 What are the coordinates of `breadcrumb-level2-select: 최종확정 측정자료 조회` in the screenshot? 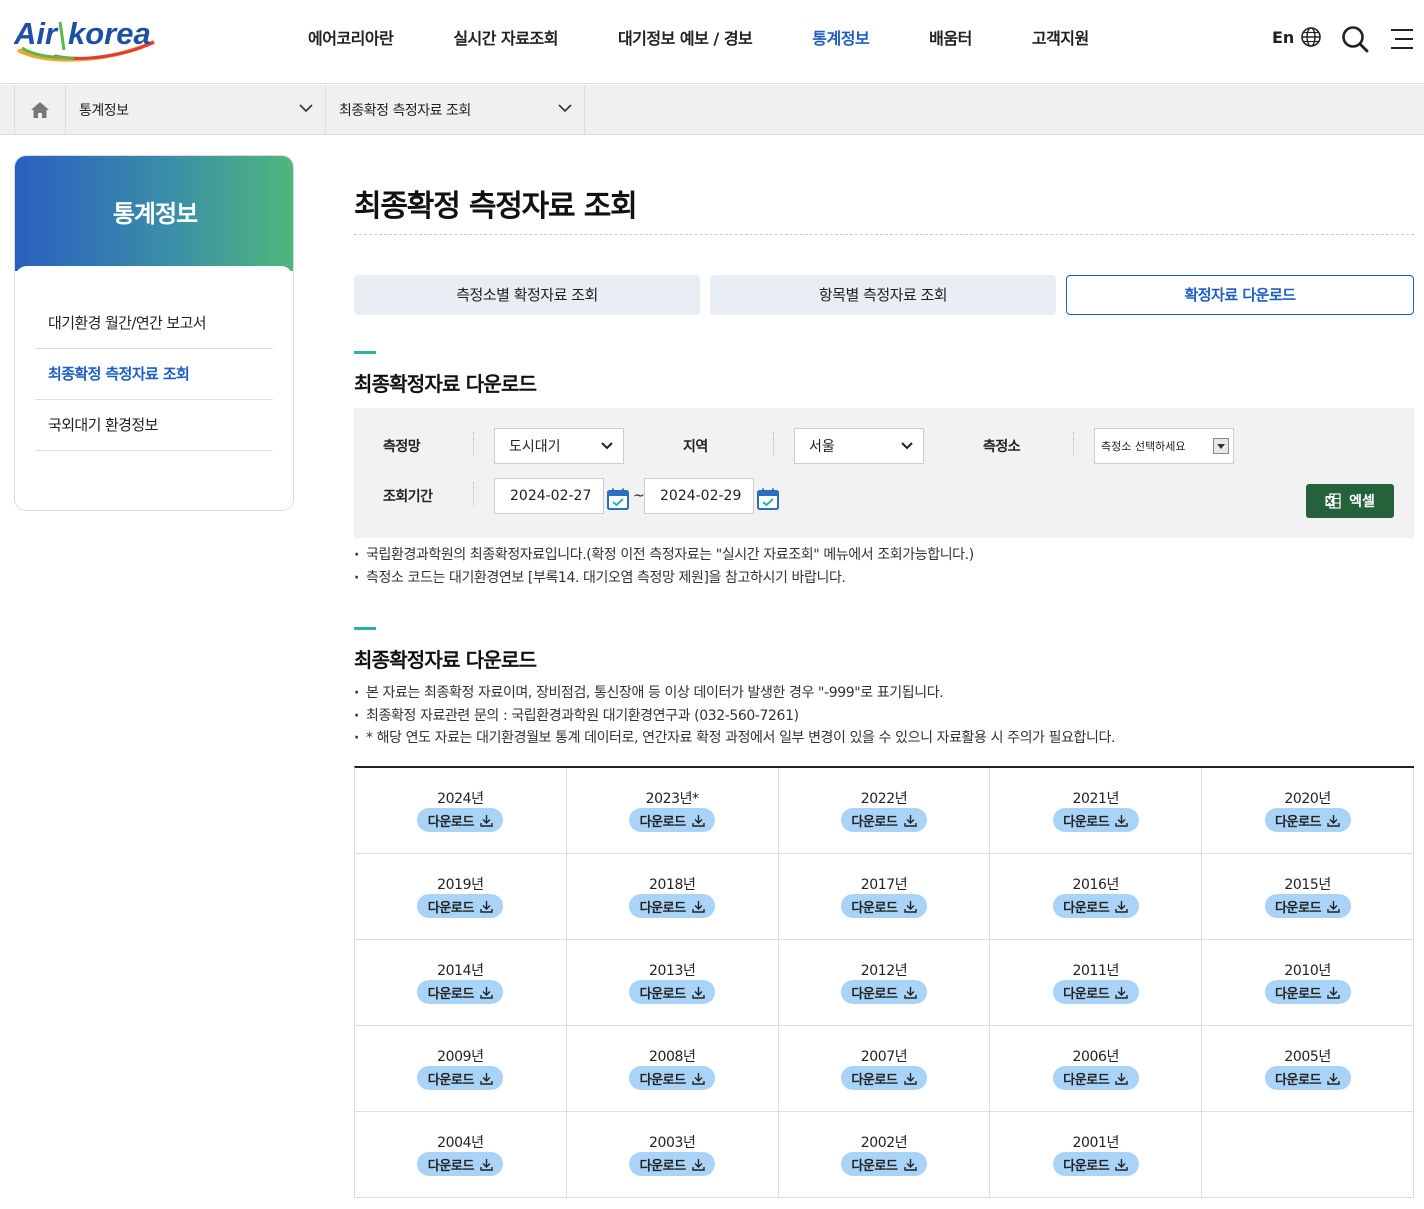 It's located at (455, 110).